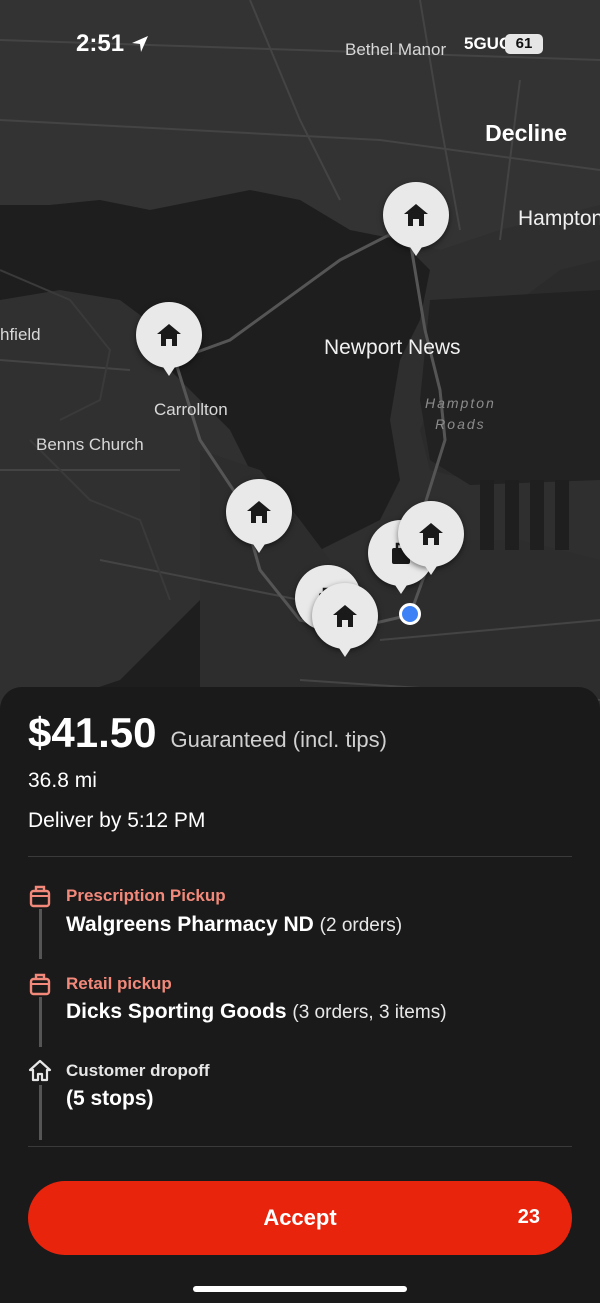 This screenshot has height=1303, width=600. Describe the element at coordinates (278, 739) in the screenshot. I see `guaranteed-label: Guaranteed (incl. tips)` at that location.